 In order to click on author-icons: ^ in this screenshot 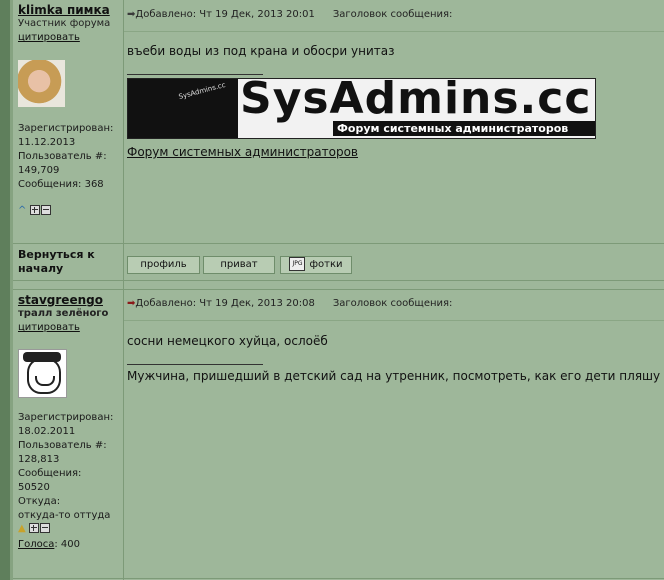, I will do `click(35, 210)`.